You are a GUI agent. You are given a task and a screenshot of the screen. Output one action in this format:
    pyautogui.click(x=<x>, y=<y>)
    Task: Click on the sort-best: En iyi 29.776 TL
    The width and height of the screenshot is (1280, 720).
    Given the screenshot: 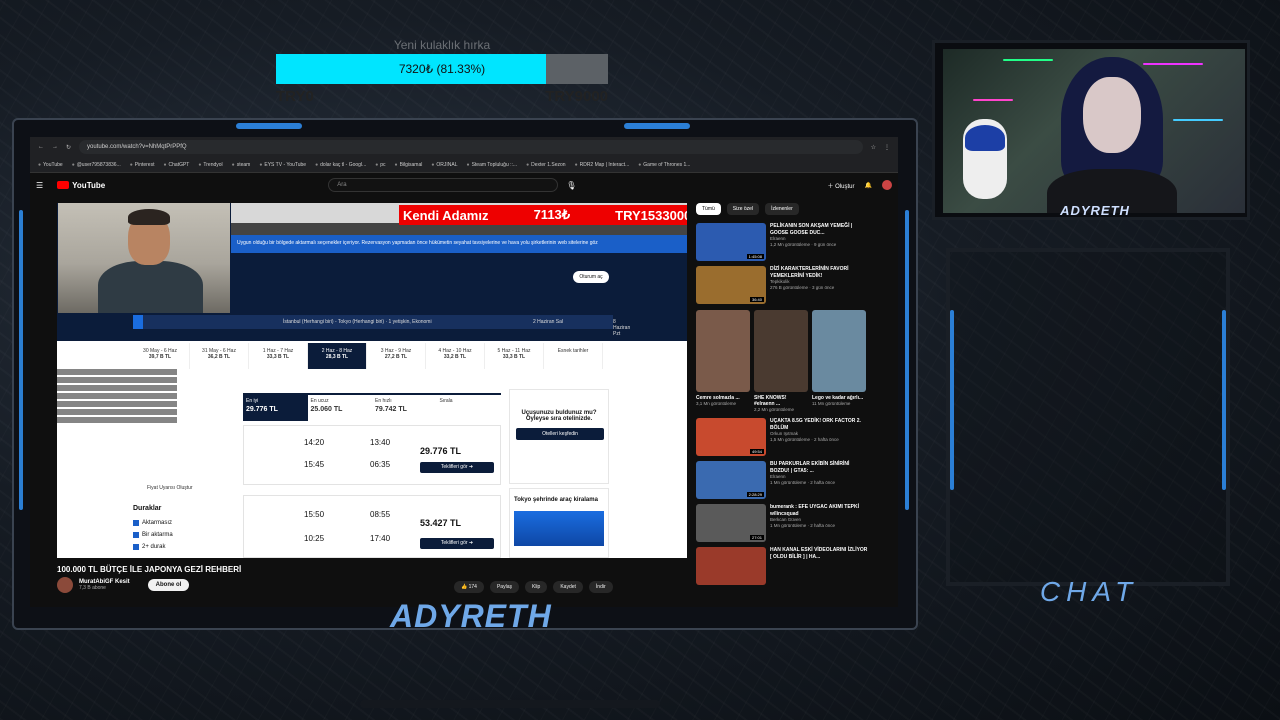 What is the action you would take?
    pyautogui.click(x=275, y=408)
    